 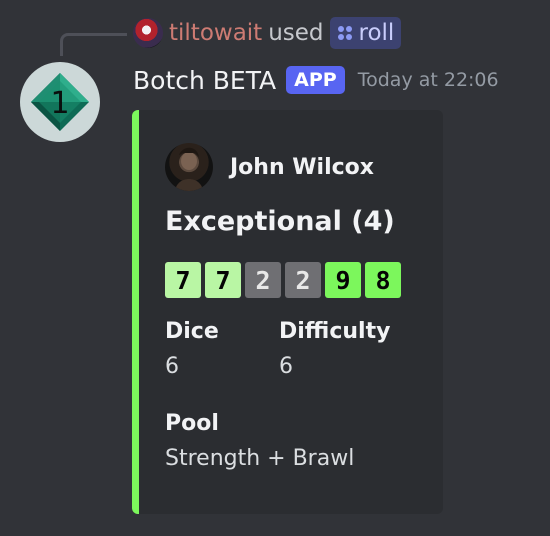 I want to click on field-difficulty-label: Difficulty, so click(x=335, y=331).